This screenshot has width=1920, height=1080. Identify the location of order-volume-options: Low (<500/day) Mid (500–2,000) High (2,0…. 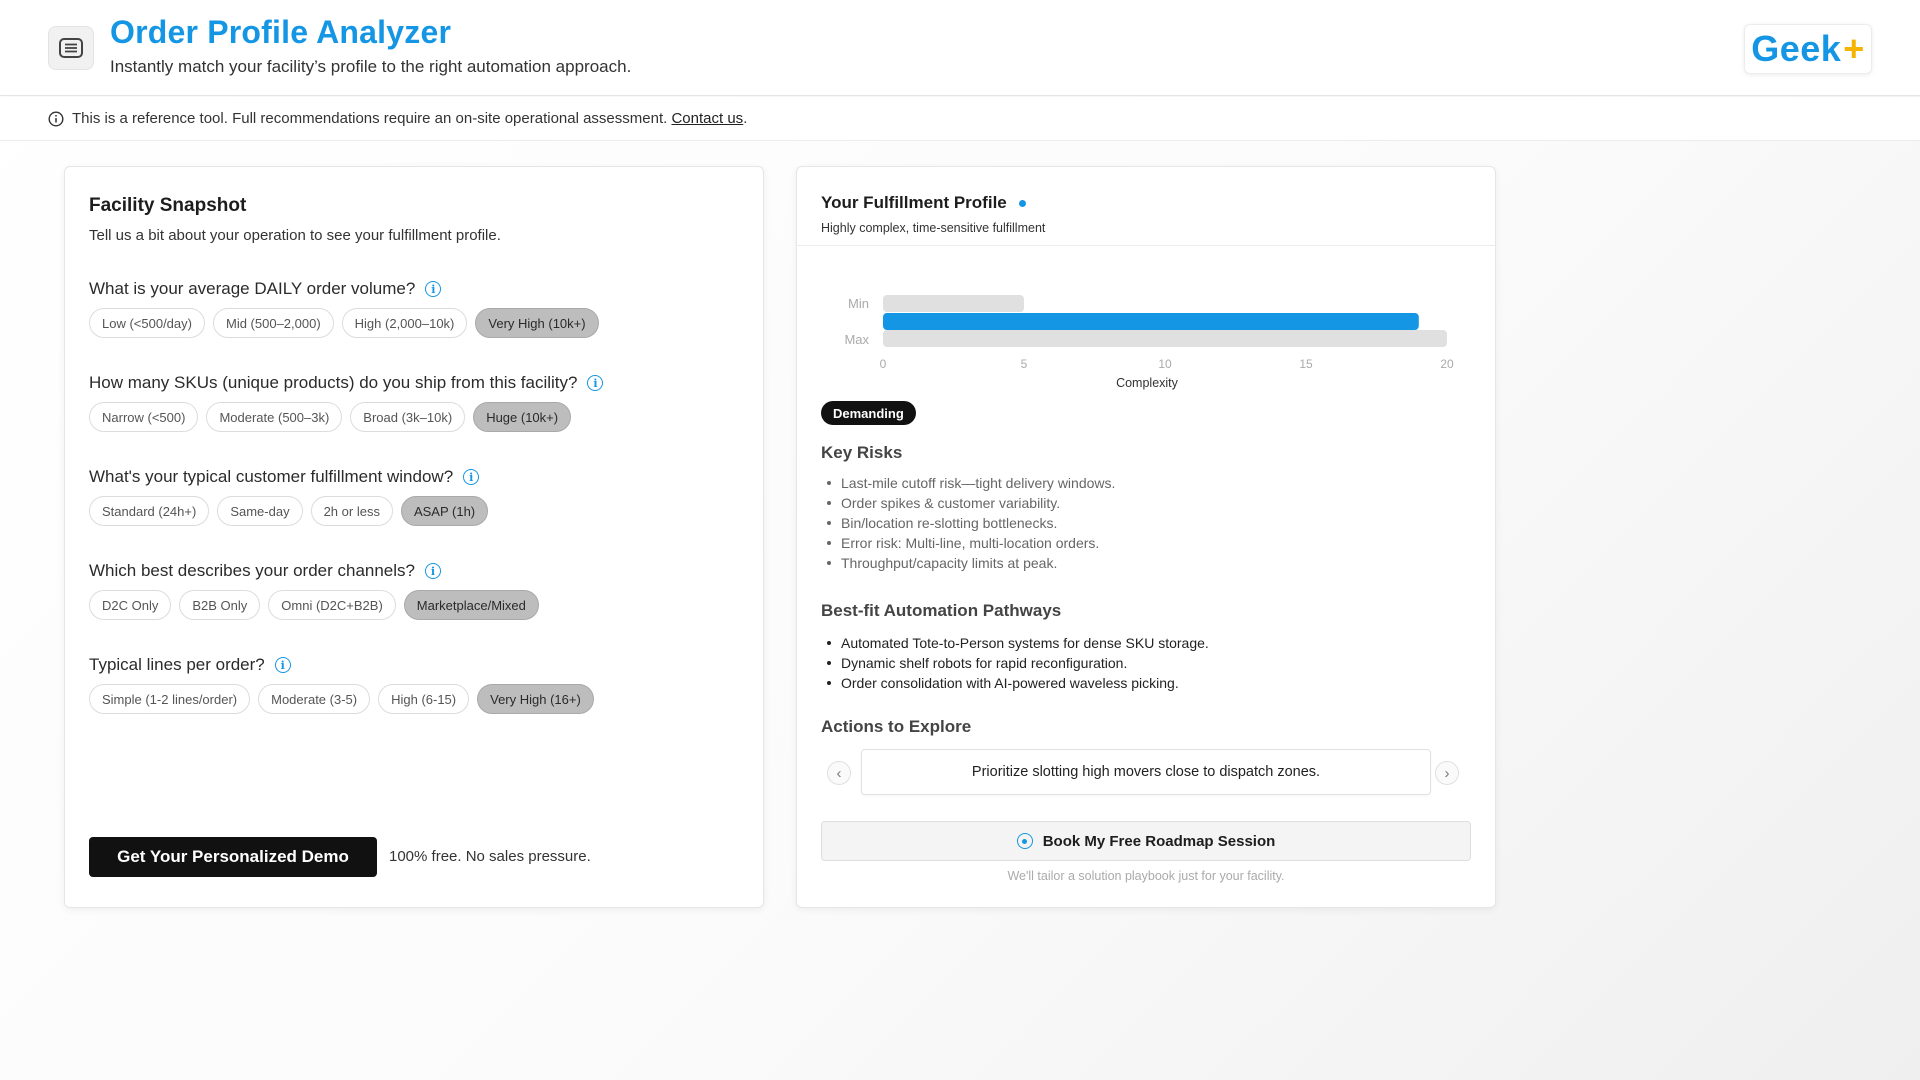
(344, 323).